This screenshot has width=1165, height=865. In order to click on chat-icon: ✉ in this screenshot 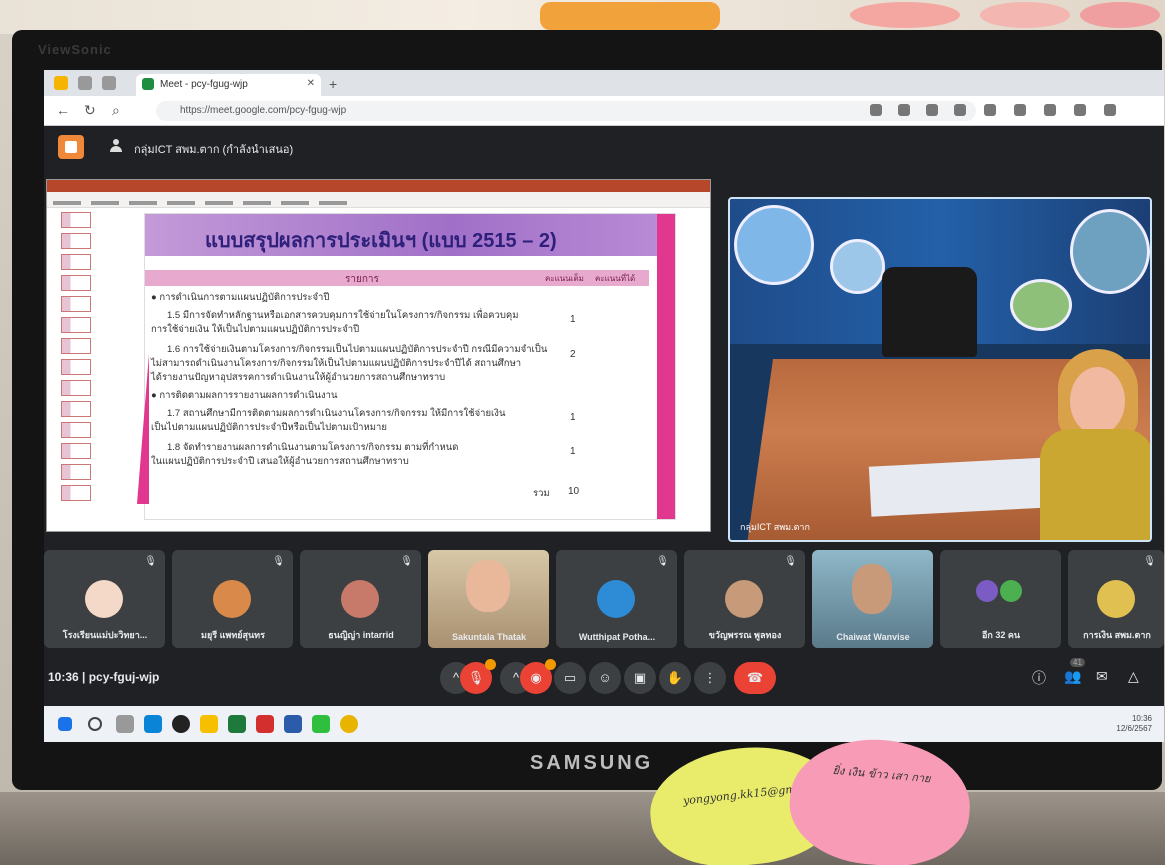, I will do `click(1102, 676)`.